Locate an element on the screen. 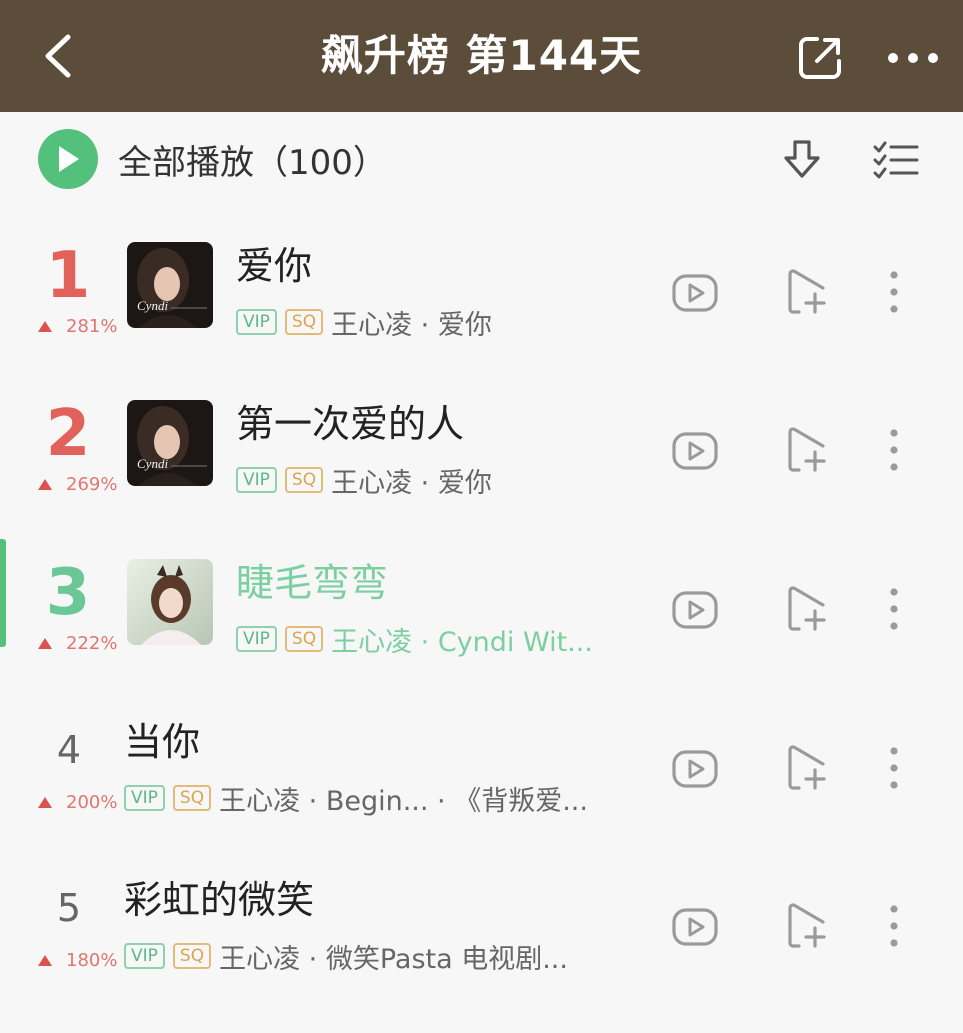 This screenshot has height=1033, width=963. more-button is located at coordinates (913, 58).